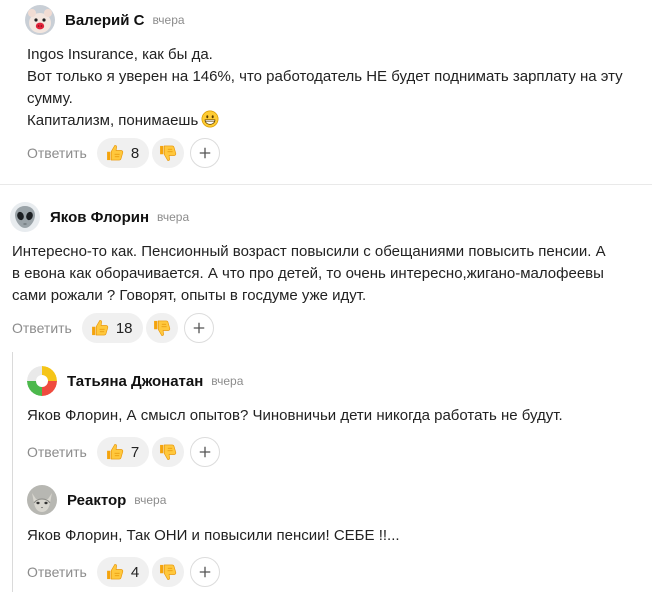  I want to click on cat-avatar-icon, so click(42, 500).